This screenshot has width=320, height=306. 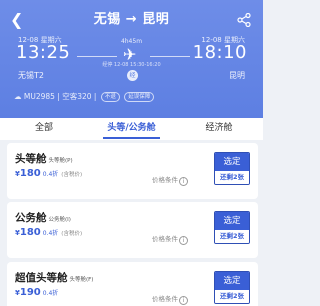 I want to click on departure-time: 13:25, so click(x=43, y=52).